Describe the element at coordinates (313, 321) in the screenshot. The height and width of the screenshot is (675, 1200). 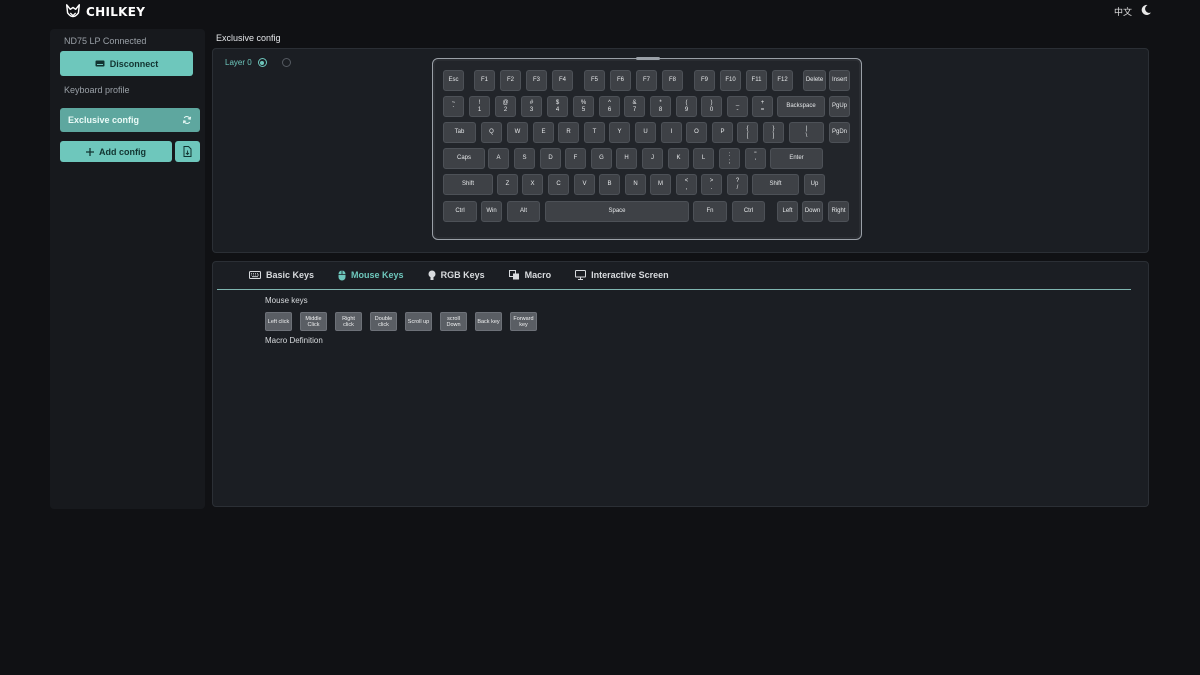
I see `mouse-key-button: Middle Click` at that location.